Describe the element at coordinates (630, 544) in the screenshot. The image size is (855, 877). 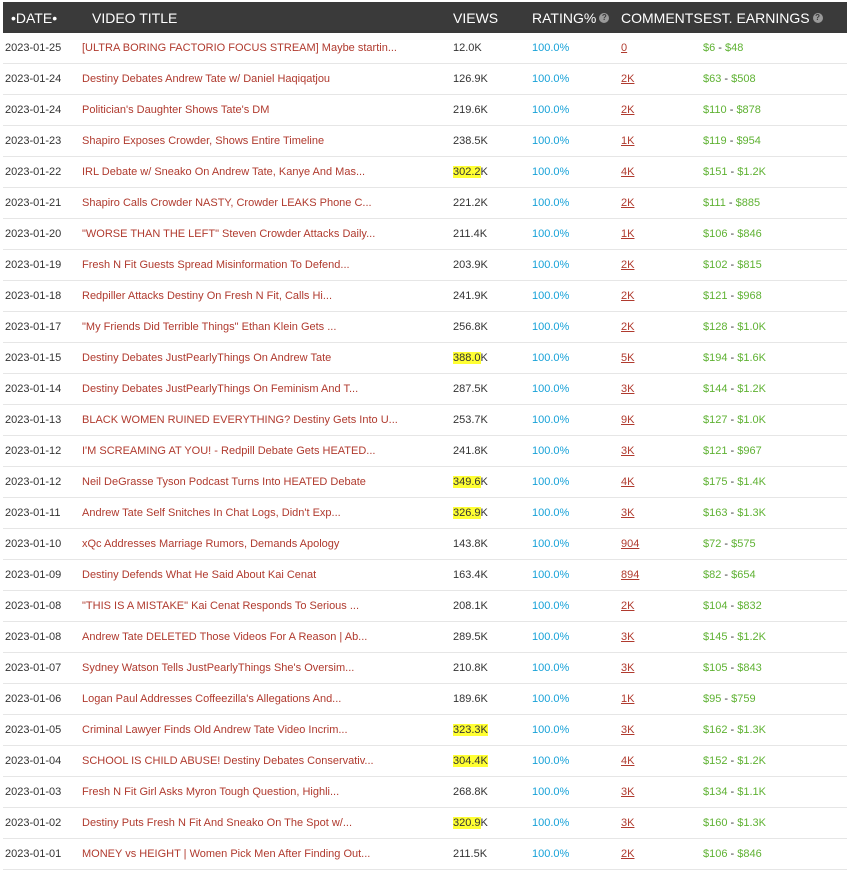
I see `comments-link: 904` at that location.